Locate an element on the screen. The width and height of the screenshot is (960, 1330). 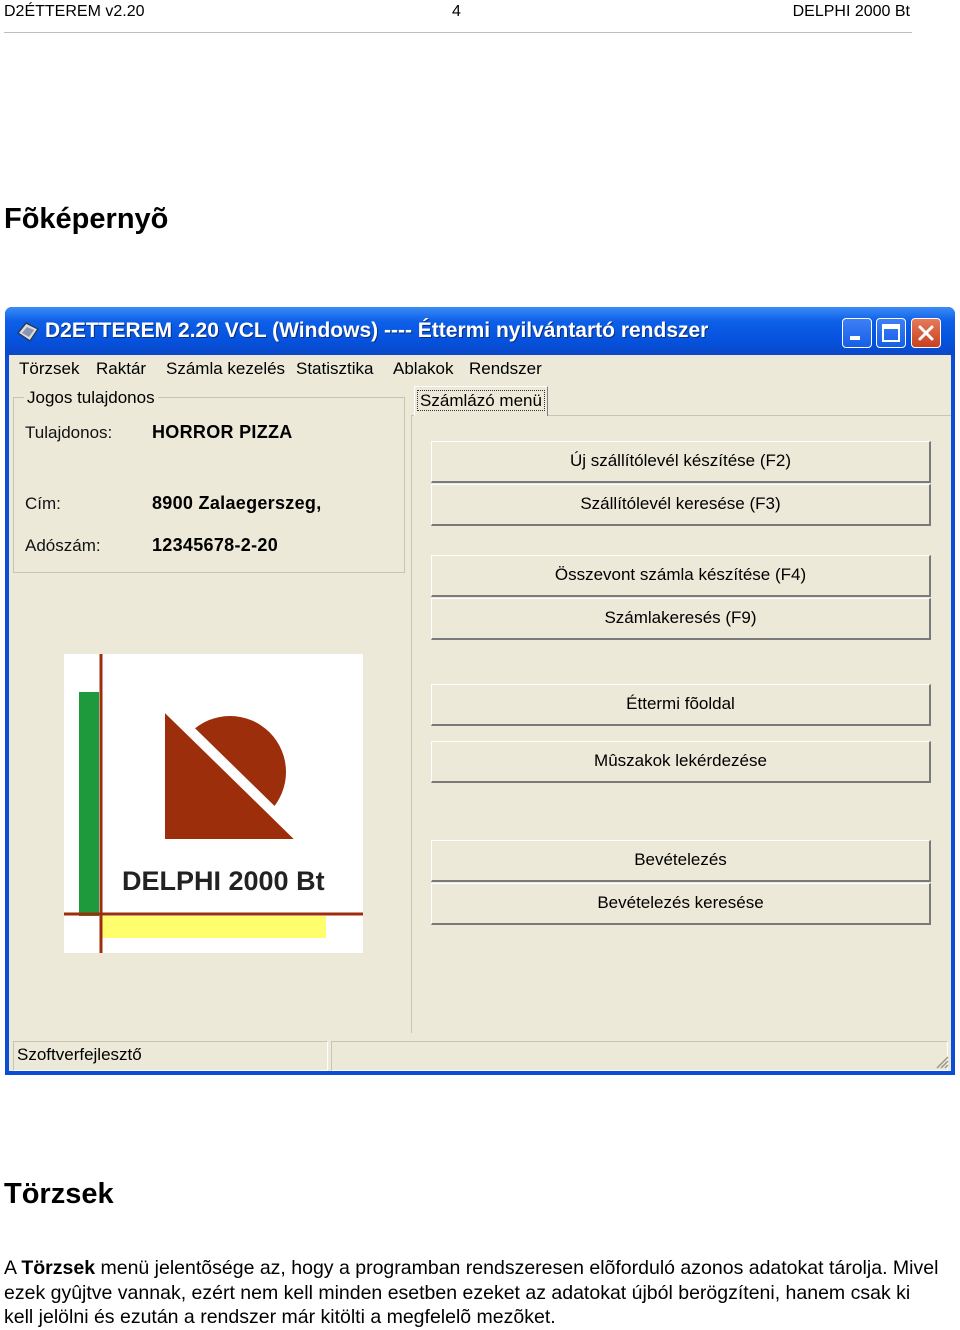
shift-query-button: Mûszakok lekérdezése is located at coordinates (681, 762).